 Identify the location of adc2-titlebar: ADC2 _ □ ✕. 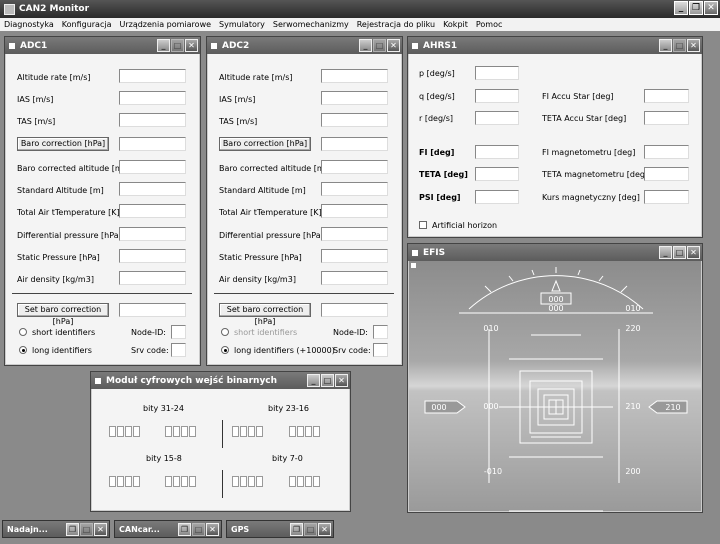
(304, 45).